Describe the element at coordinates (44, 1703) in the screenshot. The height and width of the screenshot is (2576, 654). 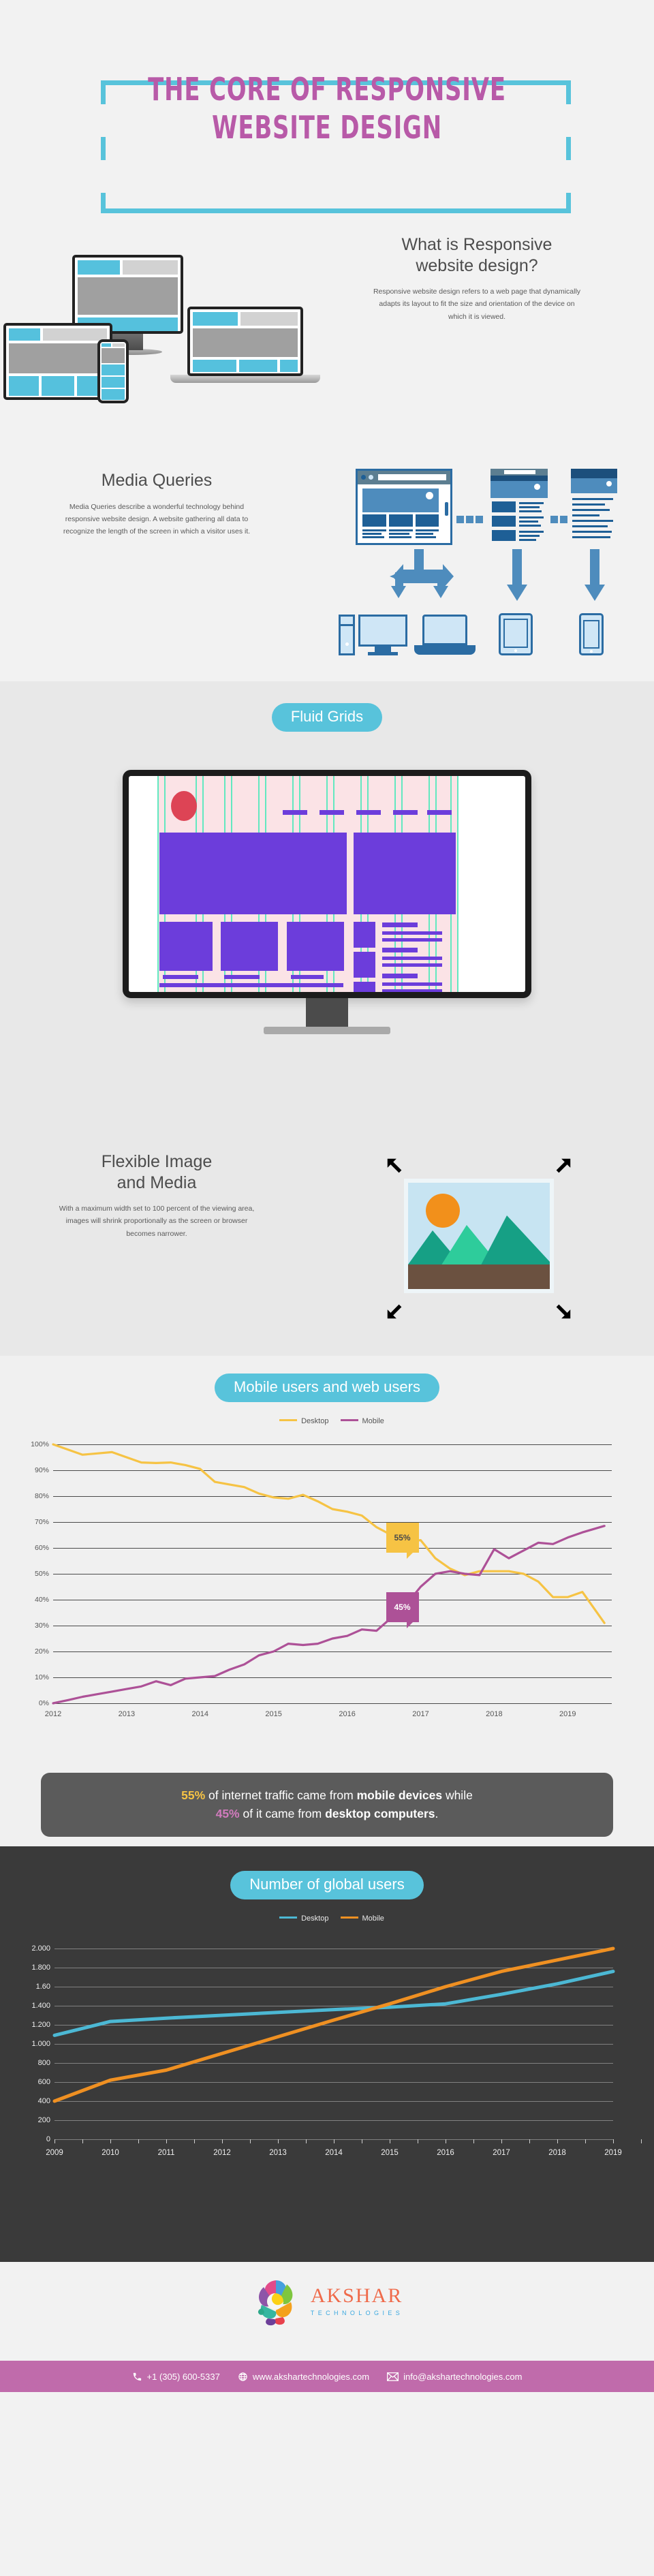
I see `y-axis-tick-label: 0%` at that location.